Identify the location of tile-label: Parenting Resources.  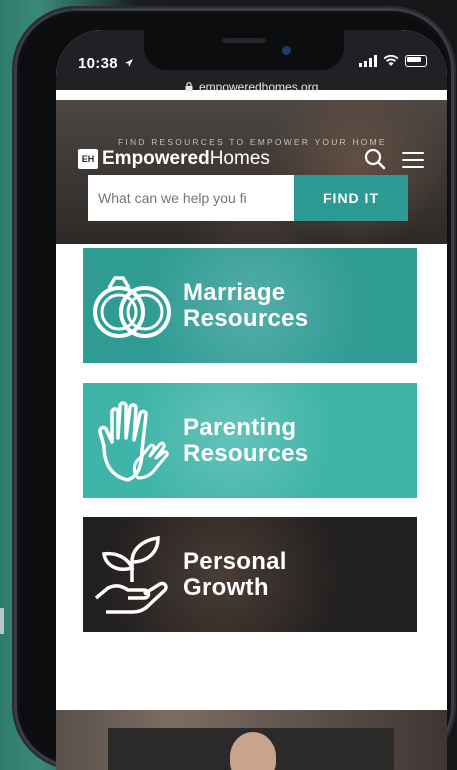
(246, 440).